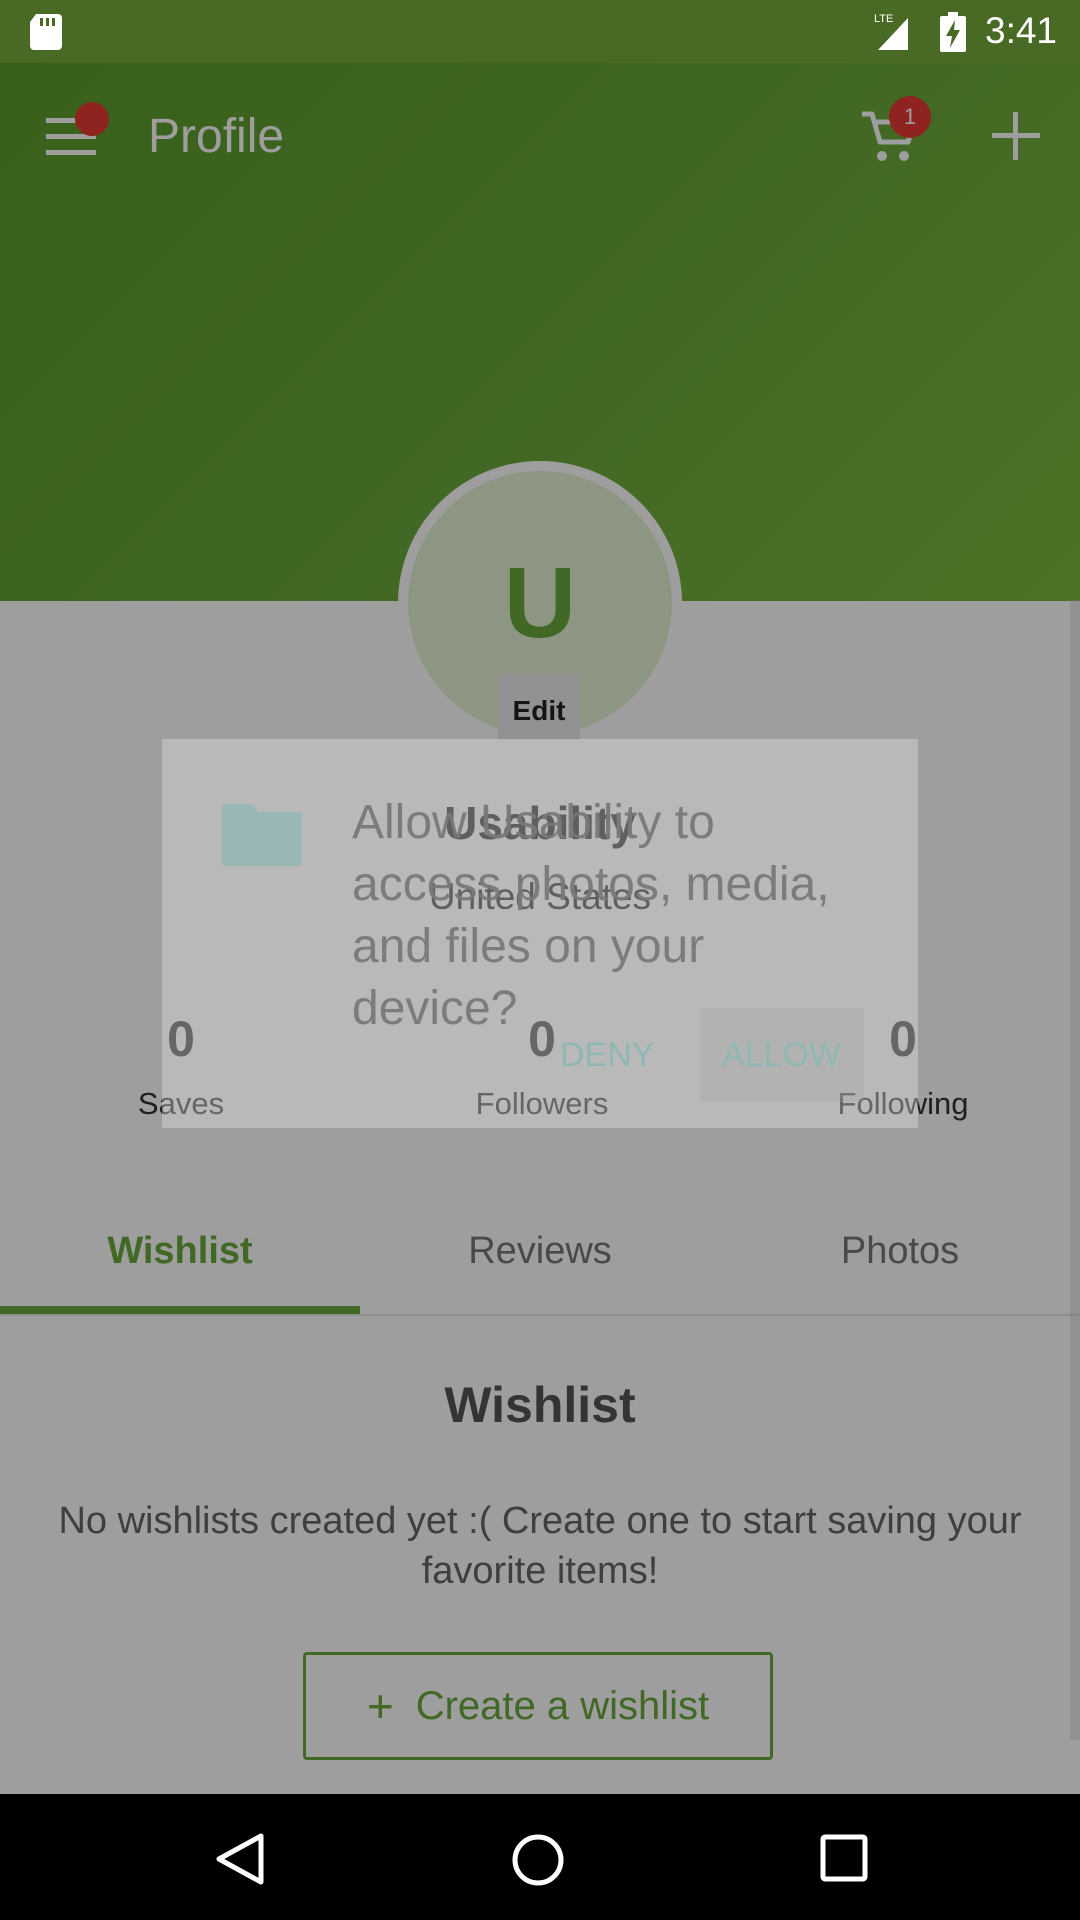 Image resolution: width=1080 pixels, height=1920 pixels. What do you see at coordinates (538, 1860) in the screenshot?
I see `home-icon` at bounding box center [538, 1860].